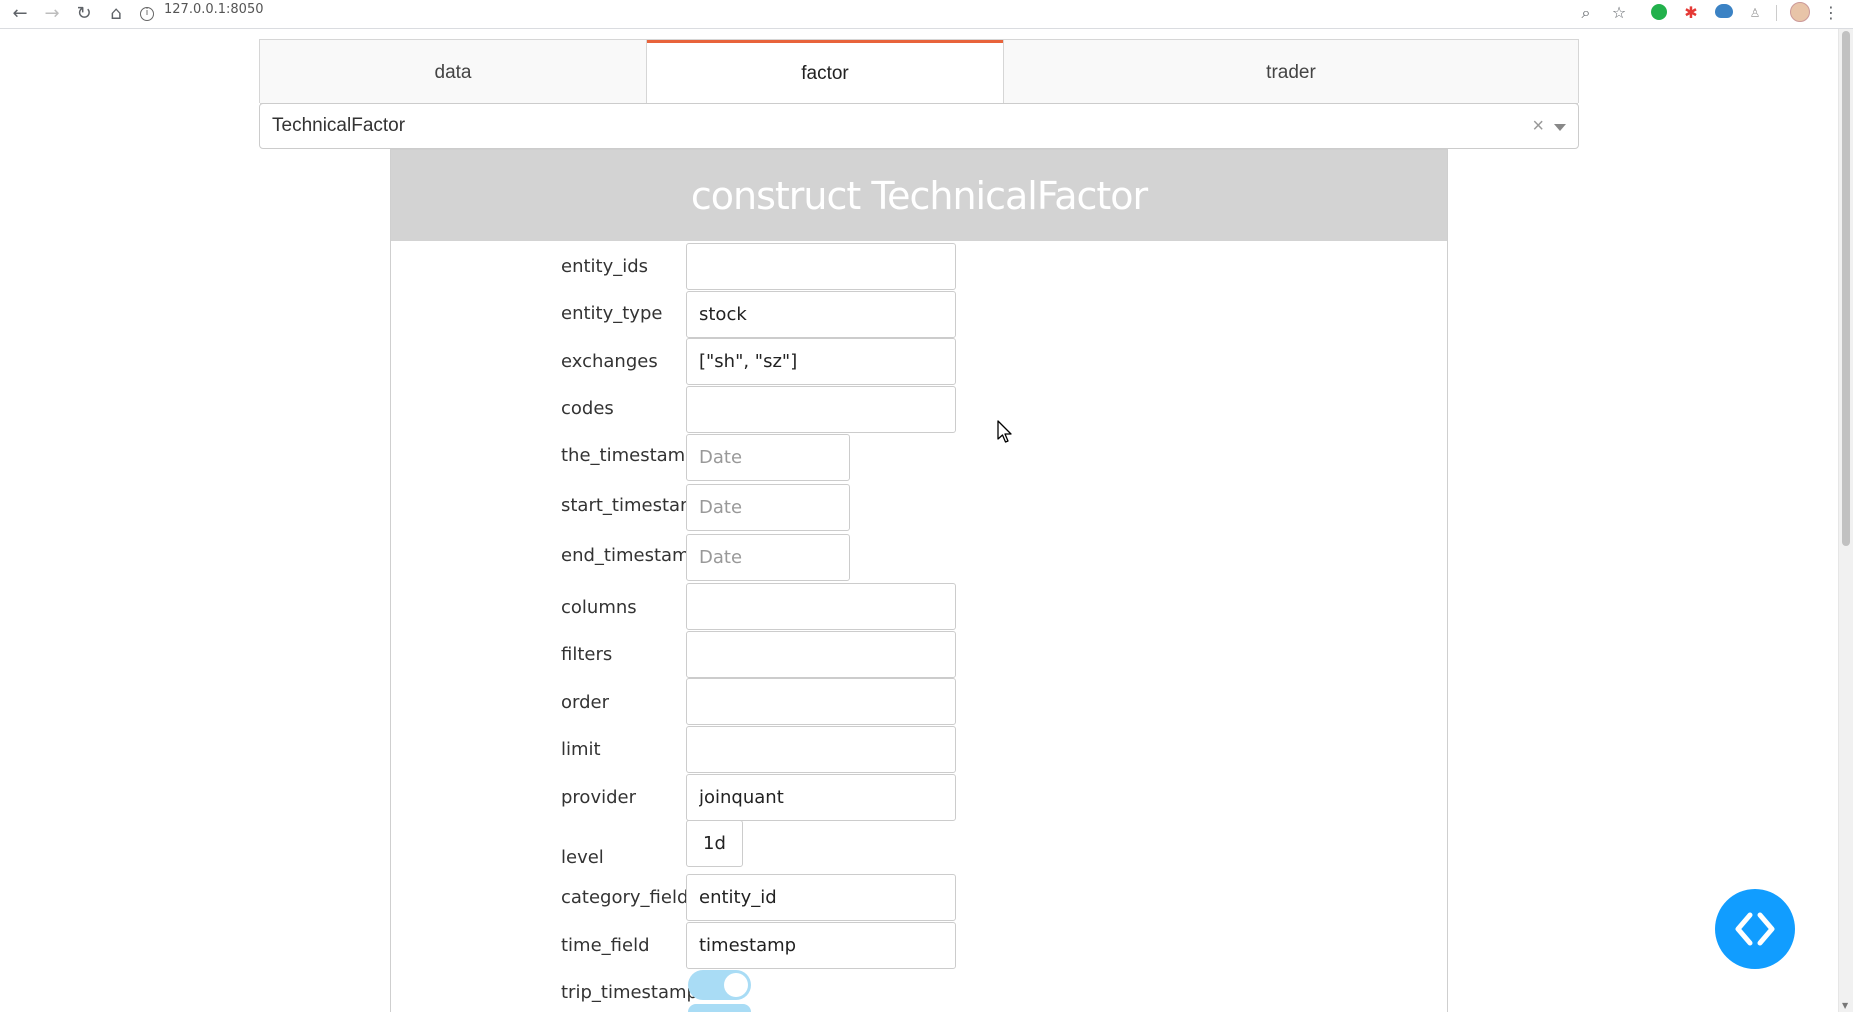  What do you see at coordinates (629, 992) in the screenshot?
I see `trip-timestamp-label: trip_timestamp` at bounding box center [629, 992].